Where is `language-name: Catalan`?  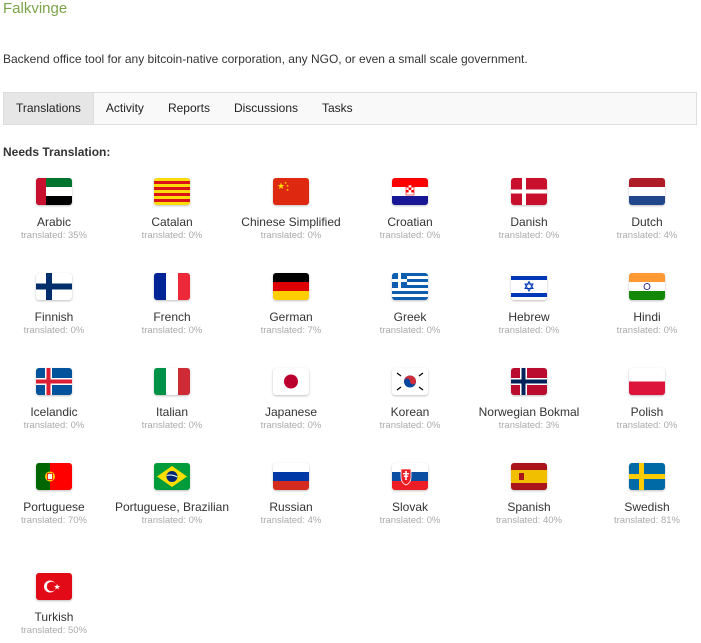
language-name: Catalan is located at coordinates (172, 222).